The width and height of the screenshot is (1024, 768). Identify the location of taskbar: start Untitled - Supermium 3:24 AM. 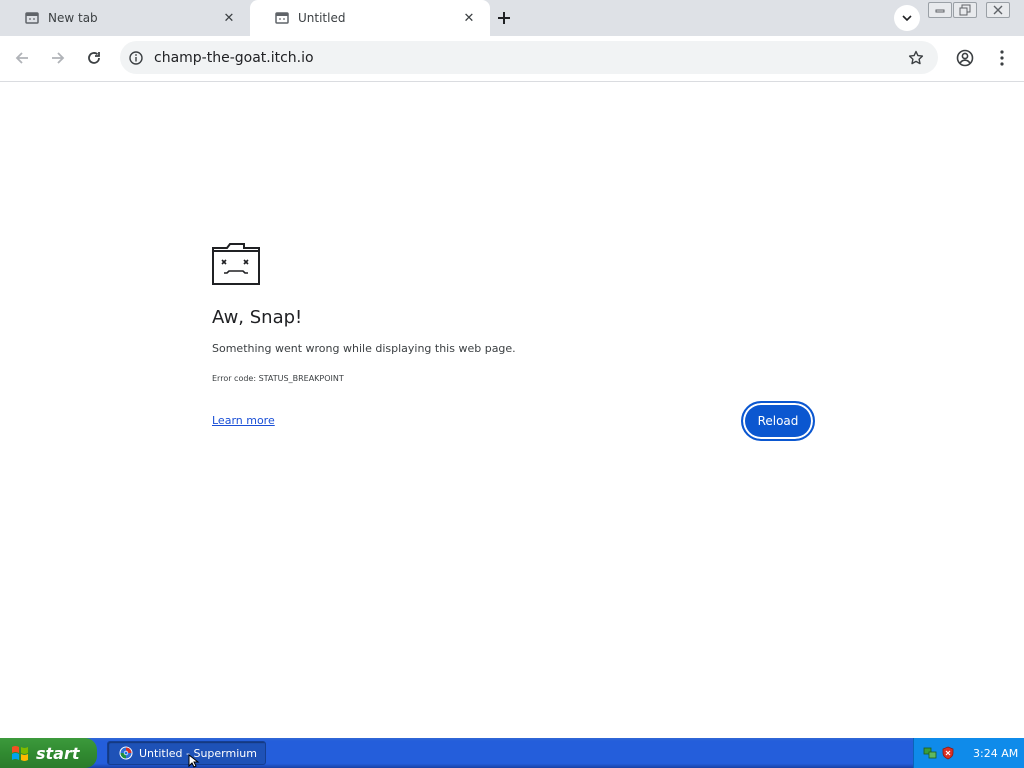
(512, 753).